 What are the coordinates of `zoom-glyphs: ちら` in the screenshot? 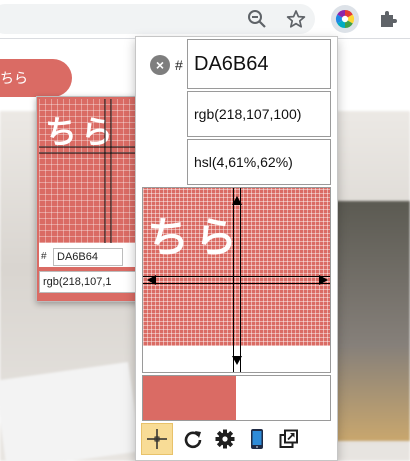 It's located at (195, 237).